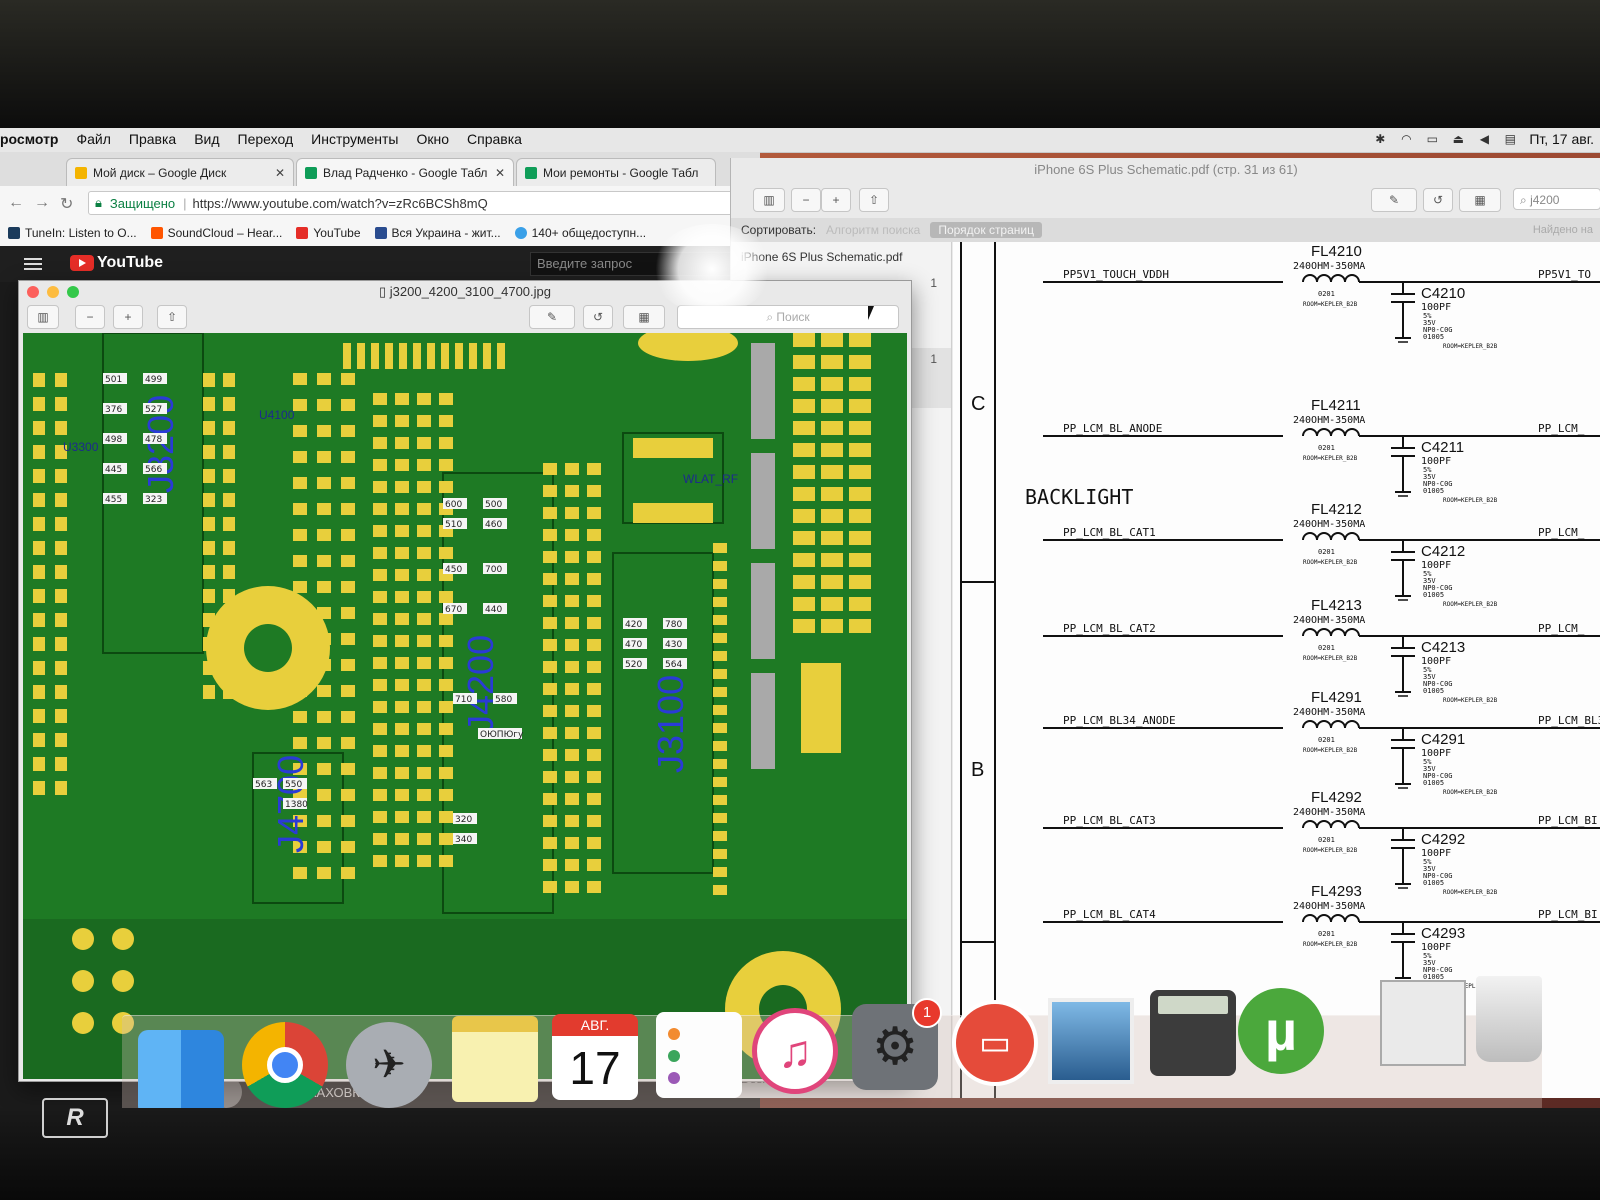 This screenshot has height=1200, width=1600. I want to click on bookmark-youtube: YouTube, so click(328, 233).